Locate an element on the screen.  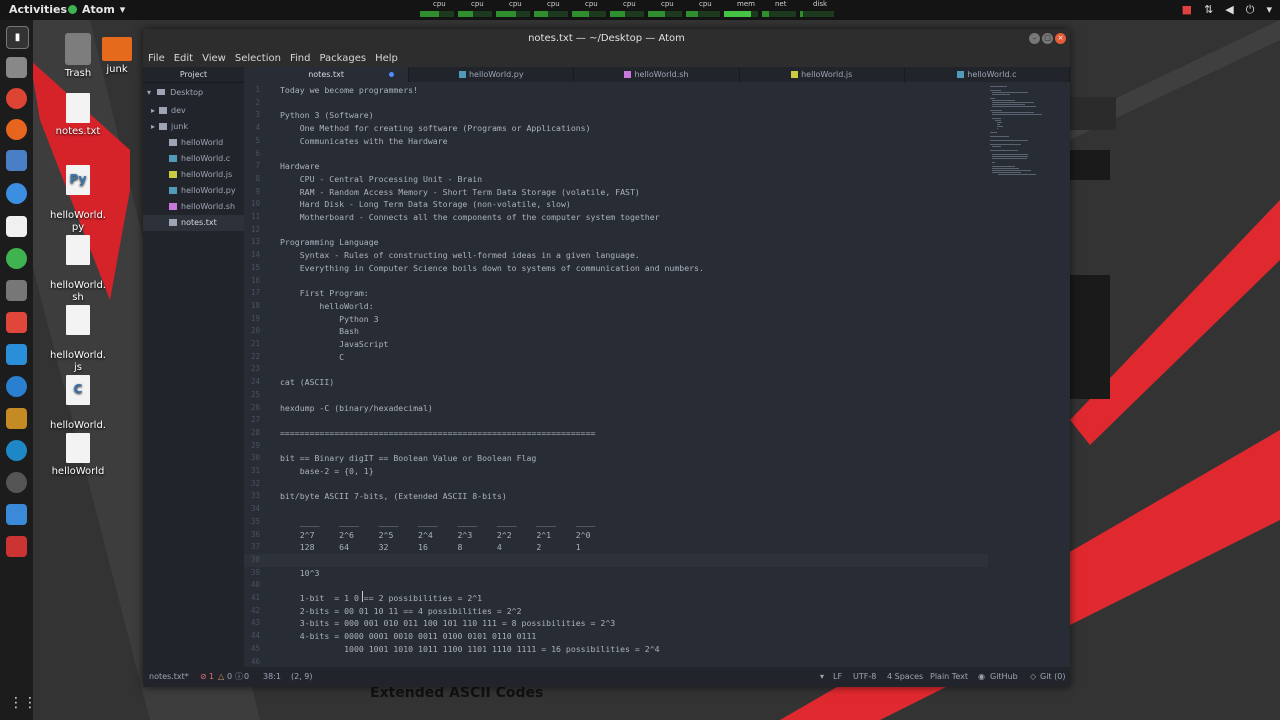
menu-file: File is located at coordinates (156, 58).